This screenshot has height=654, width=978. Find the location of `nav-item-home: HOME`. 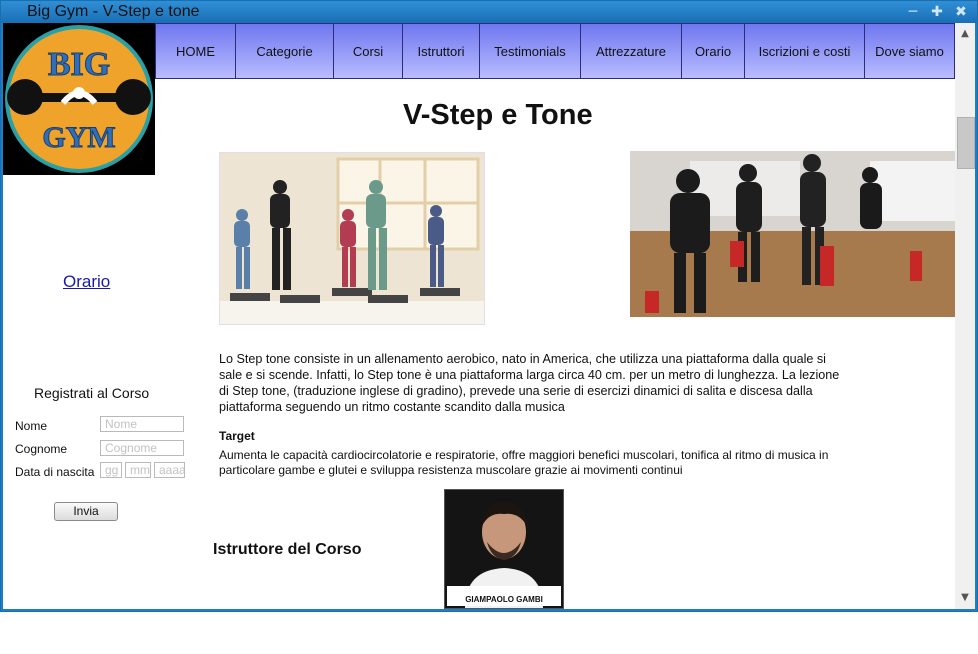

nav-item-home: HOME is located at coordinates (195, 51).